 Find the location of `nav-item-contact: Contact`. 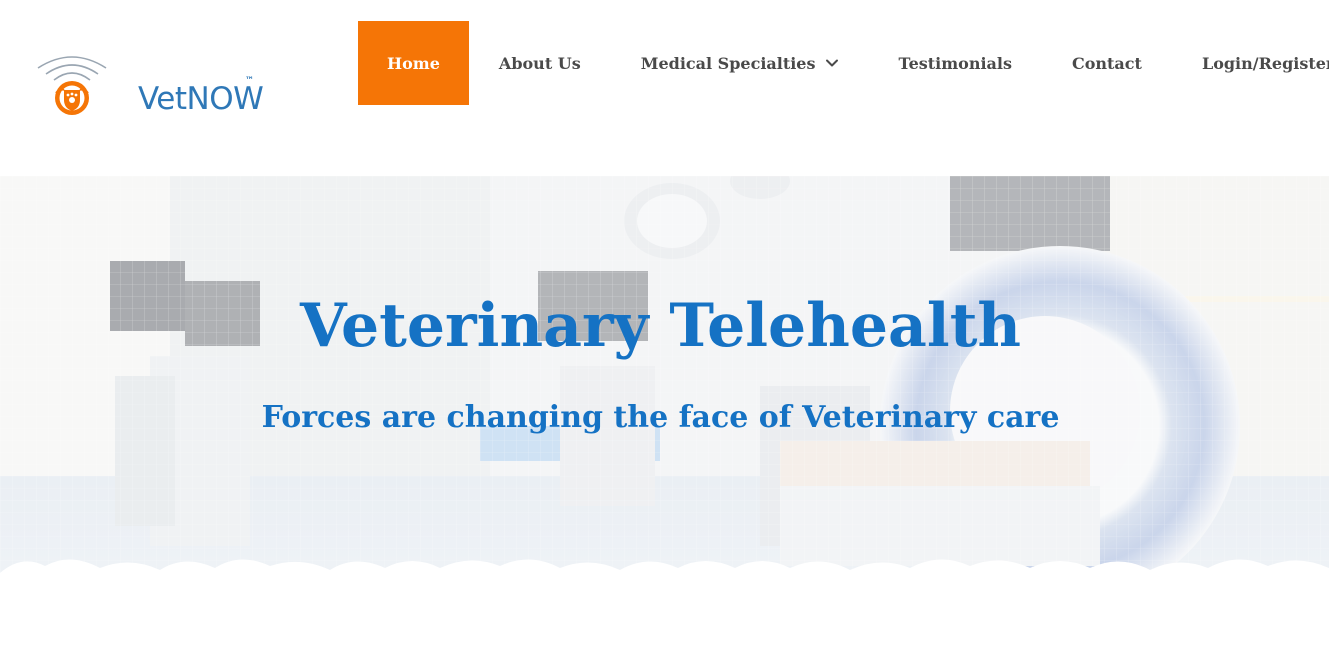

nav-item-contact: Contact is located at coordinates (1107, 63).